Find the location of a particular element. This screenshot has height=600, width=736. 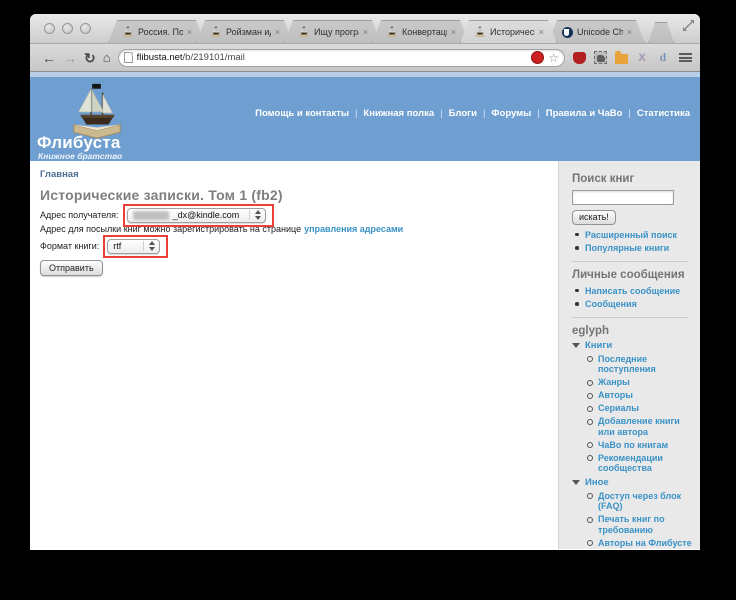

list-item: Жанры is located at coordinates (639, 382).